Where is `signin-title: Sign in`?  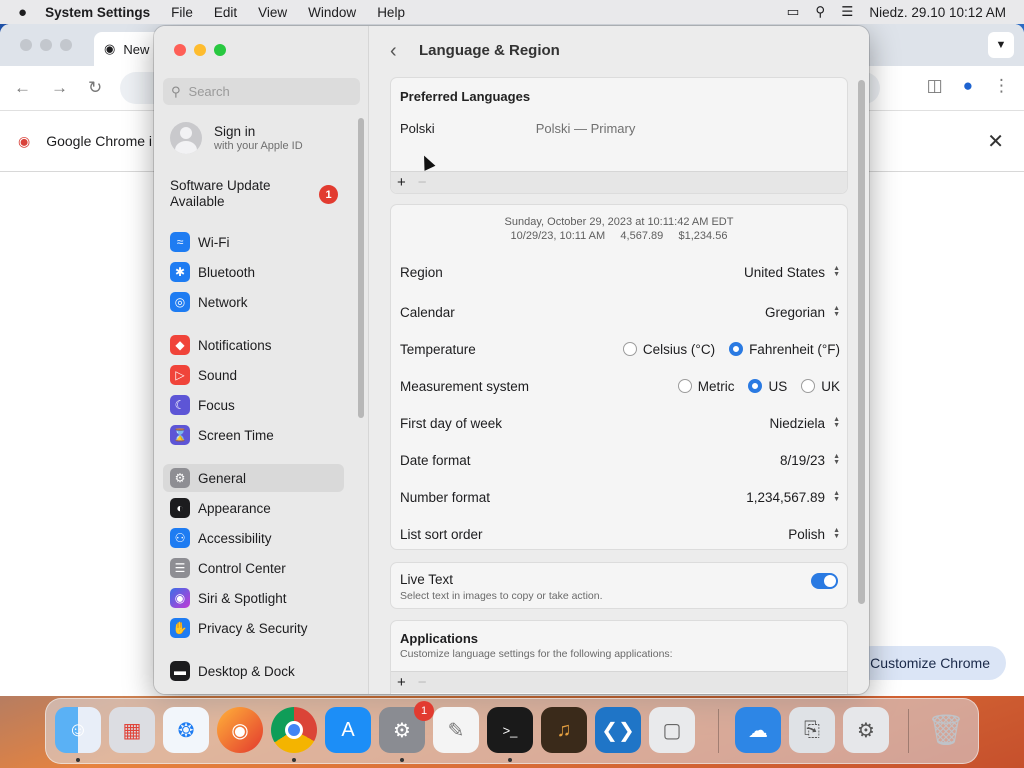 signin-title: Sign in is located at coordinates (235, 131).